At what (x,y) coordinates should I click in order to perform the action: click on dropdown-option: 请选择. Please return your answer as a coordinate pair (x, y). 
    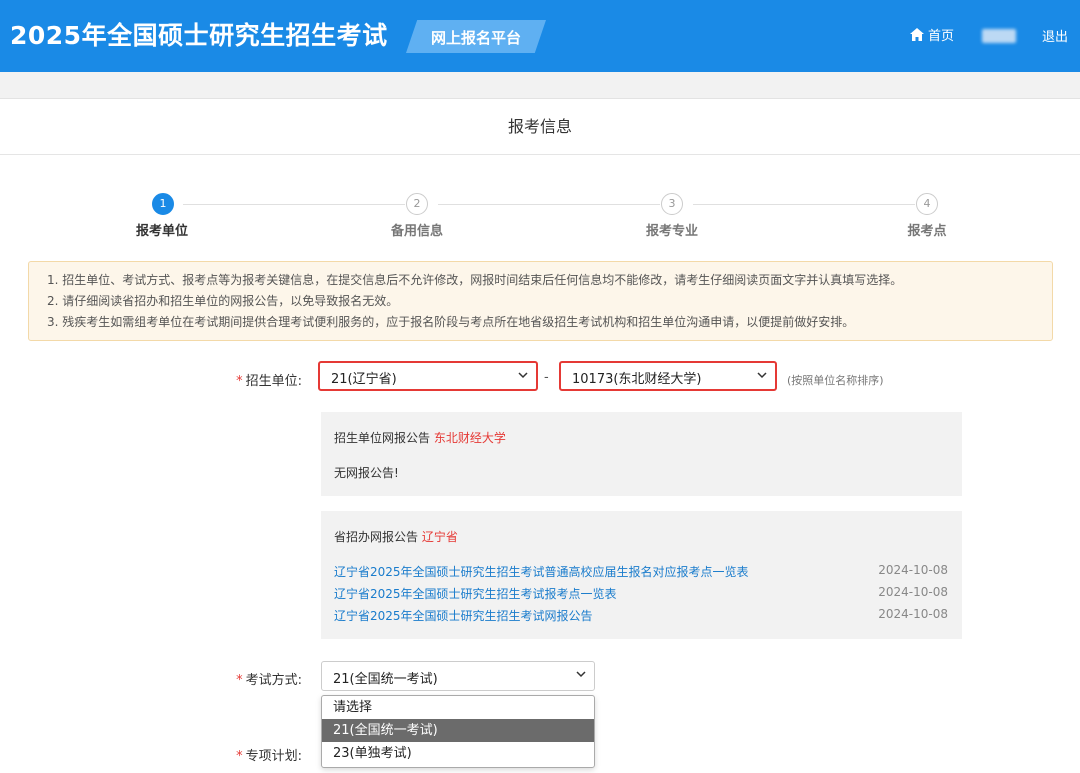
    Looking at the image, I should click on (458, 707).